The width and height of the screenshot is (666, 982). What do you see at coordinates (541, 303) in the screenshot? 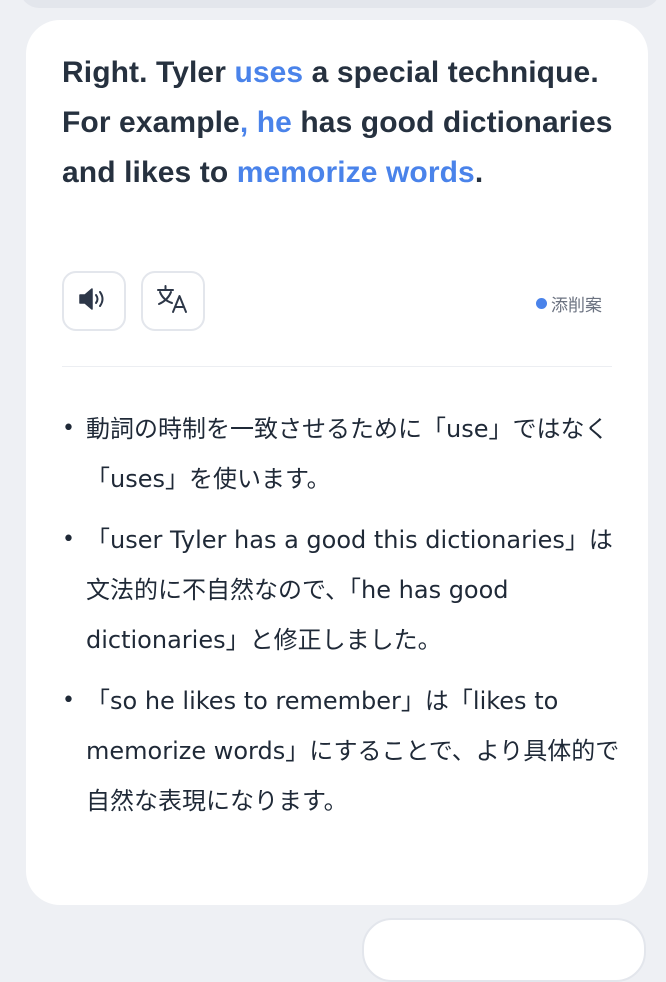
I see `status-dot-icon` at bounding box center [541, 303].